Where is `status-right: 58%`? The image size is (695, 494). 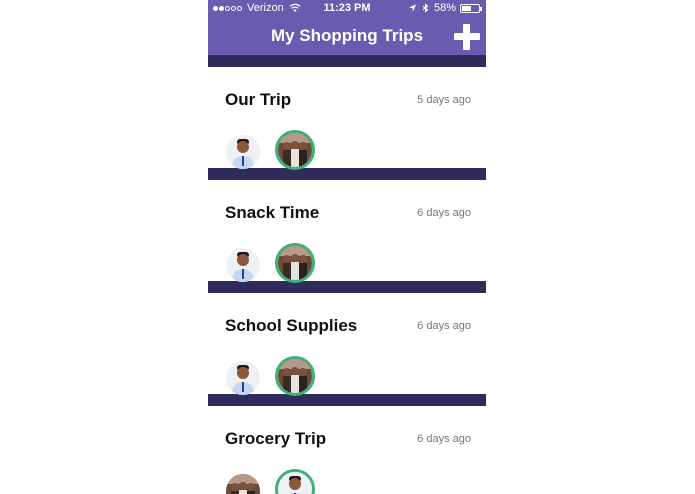
status-right: 58% is located at coordinates (445, 8).